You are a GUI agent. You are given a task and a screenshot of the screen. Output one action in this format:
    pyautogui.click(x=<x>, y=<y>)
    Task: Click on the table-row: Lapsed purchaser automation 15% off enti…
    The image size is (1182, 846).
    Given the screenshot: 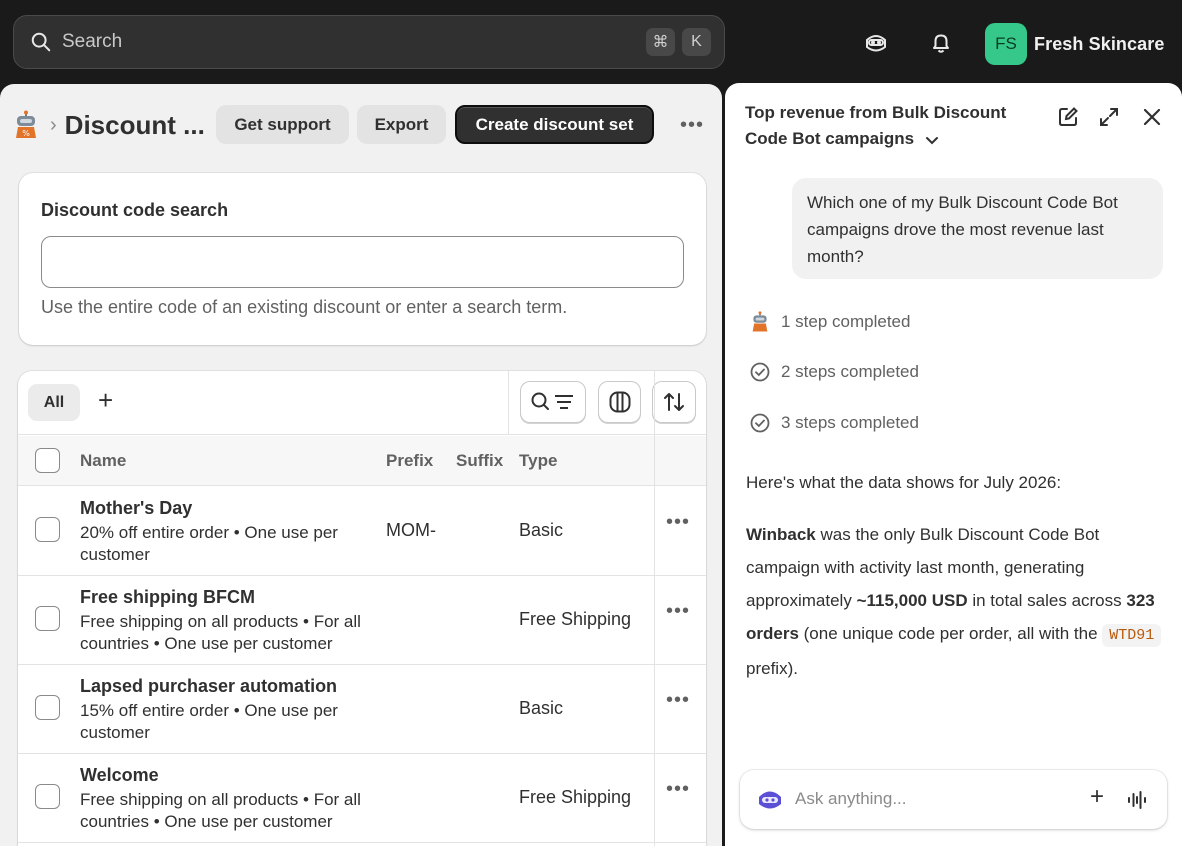 What is the action you would take?
    pyautogui.click(x=362, y=709)
    